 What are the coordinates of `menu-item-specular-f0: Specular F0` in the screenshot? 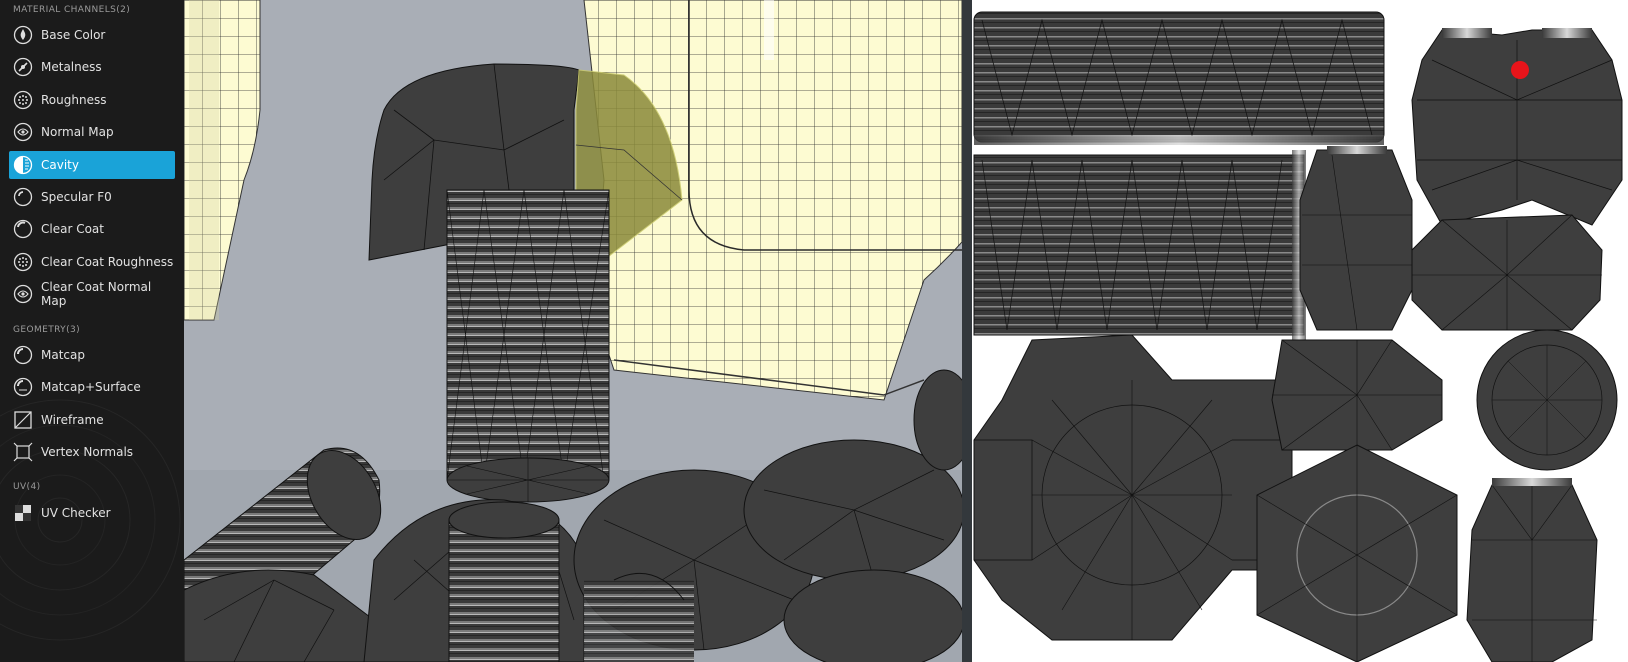 It's located at (92, 197).